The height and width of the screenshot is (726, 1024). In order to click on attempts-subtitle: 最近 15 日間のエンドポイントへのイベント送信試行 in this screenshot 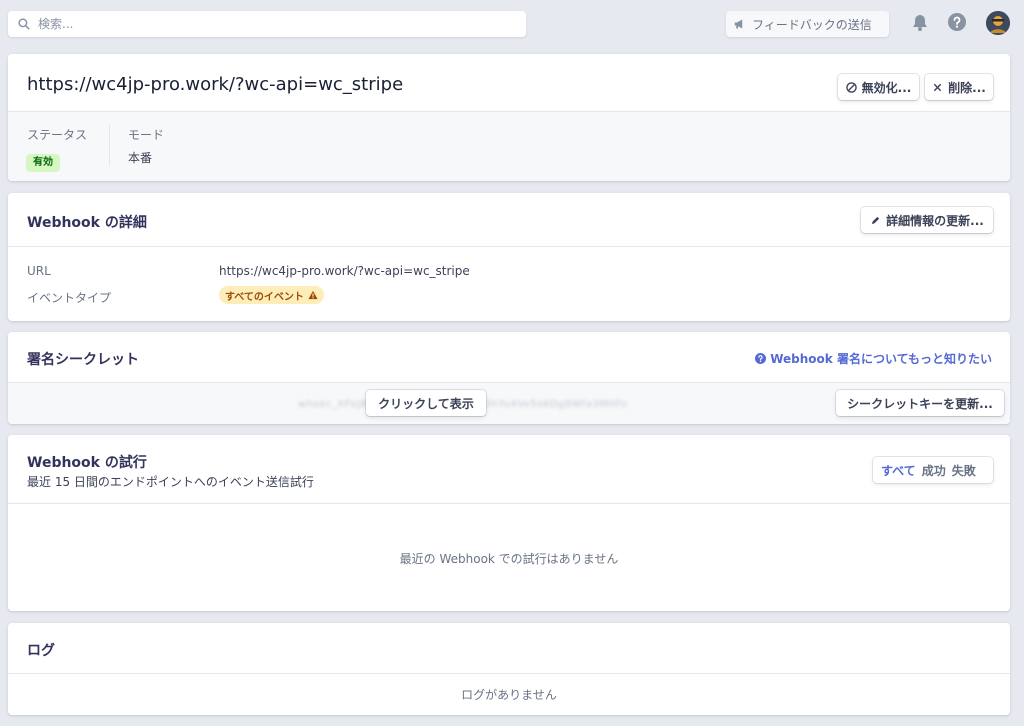, I will do `click(170, 482)`.